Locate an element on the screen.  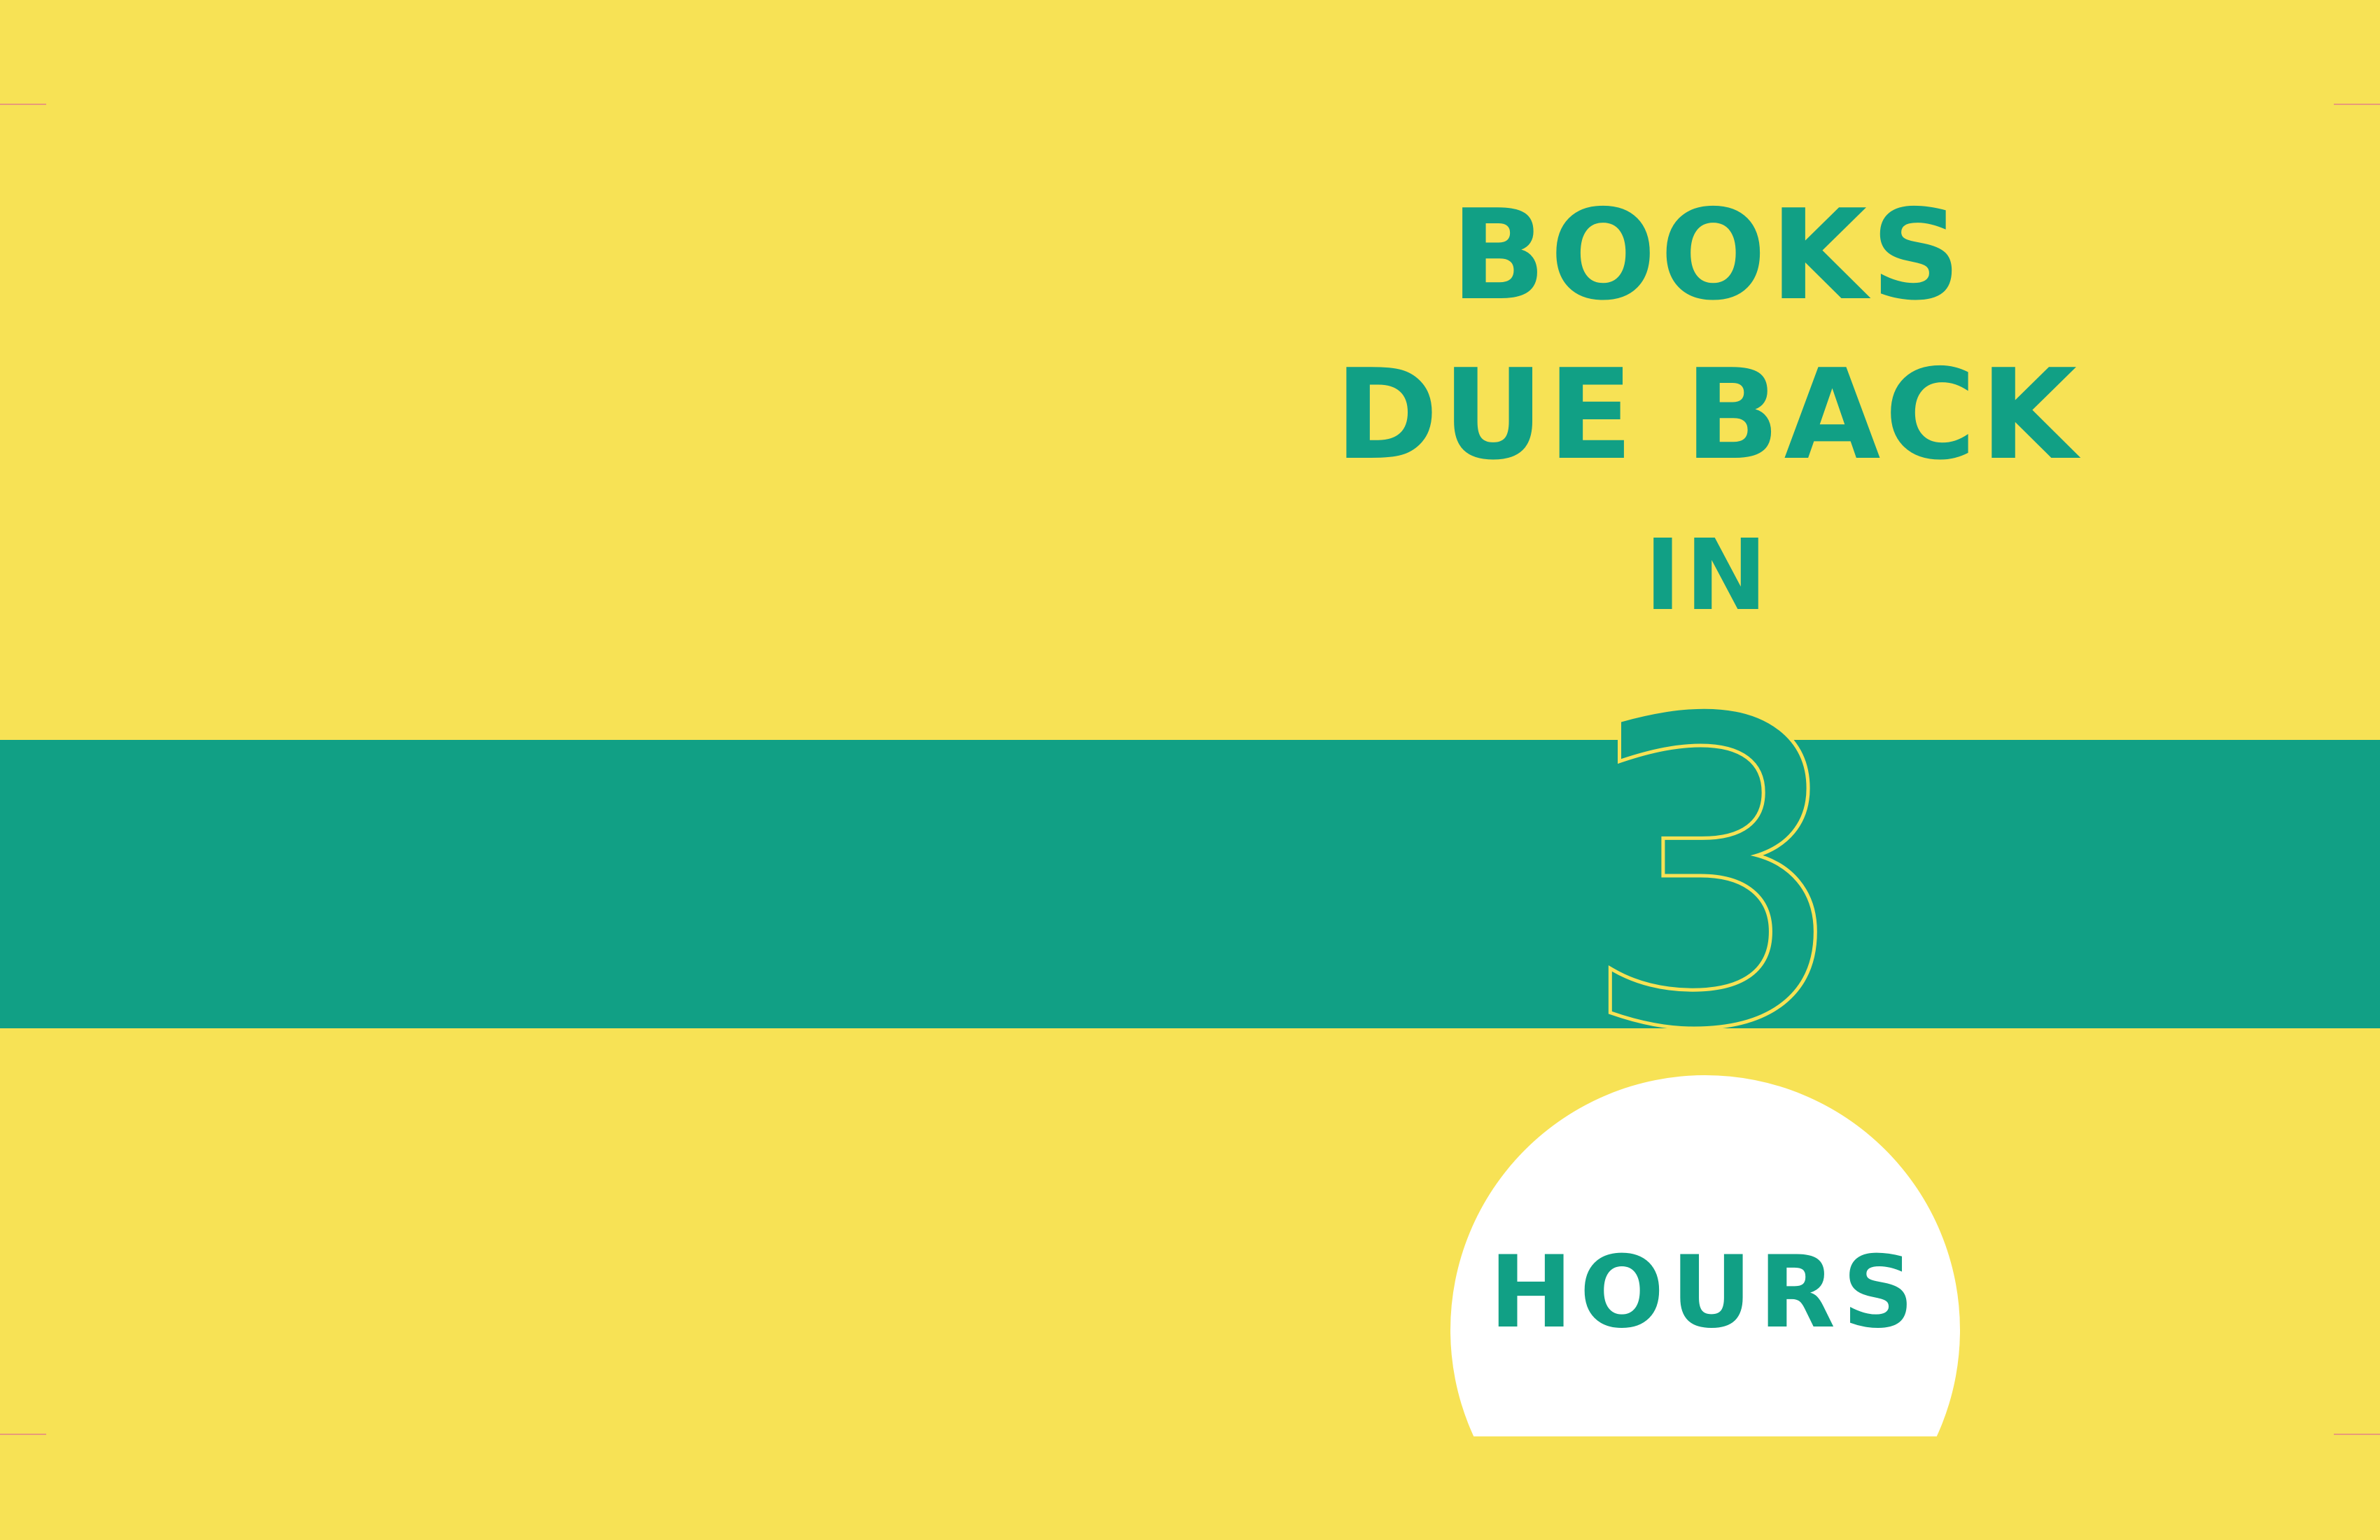
crop-mark-bottom-left is located at coordinates (23, 1434).